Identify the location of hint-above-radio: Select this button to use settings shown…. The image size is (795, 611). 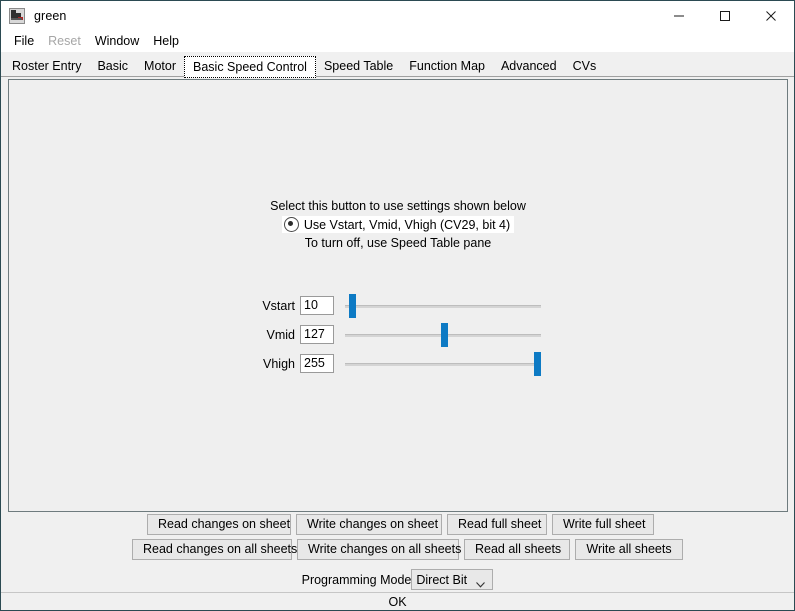
(398, 206).